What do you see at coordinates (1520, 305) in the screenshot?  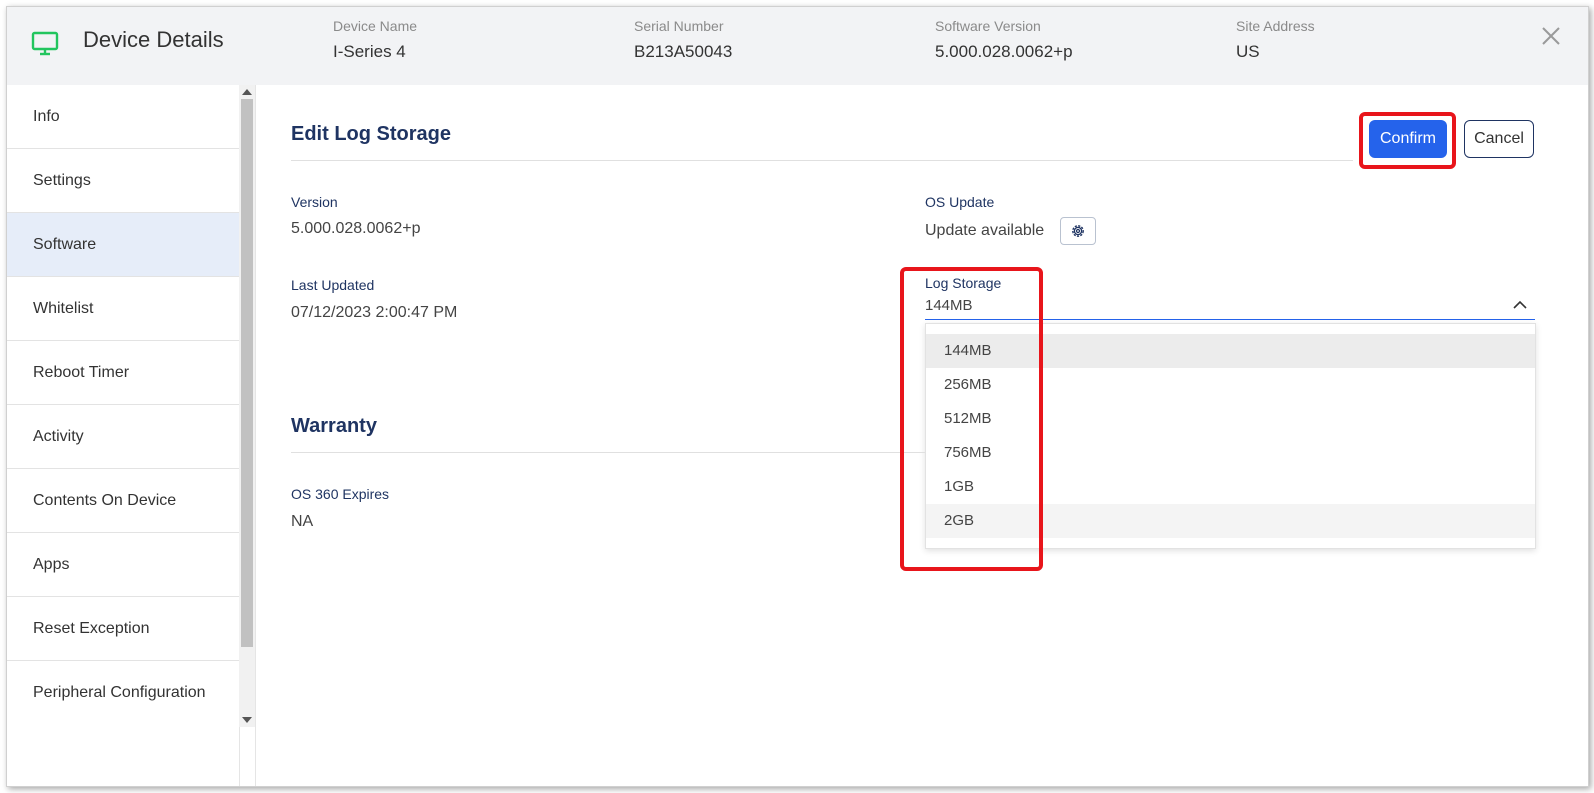 I see `chevron-up-icon` at bounding box center [1520, 305].